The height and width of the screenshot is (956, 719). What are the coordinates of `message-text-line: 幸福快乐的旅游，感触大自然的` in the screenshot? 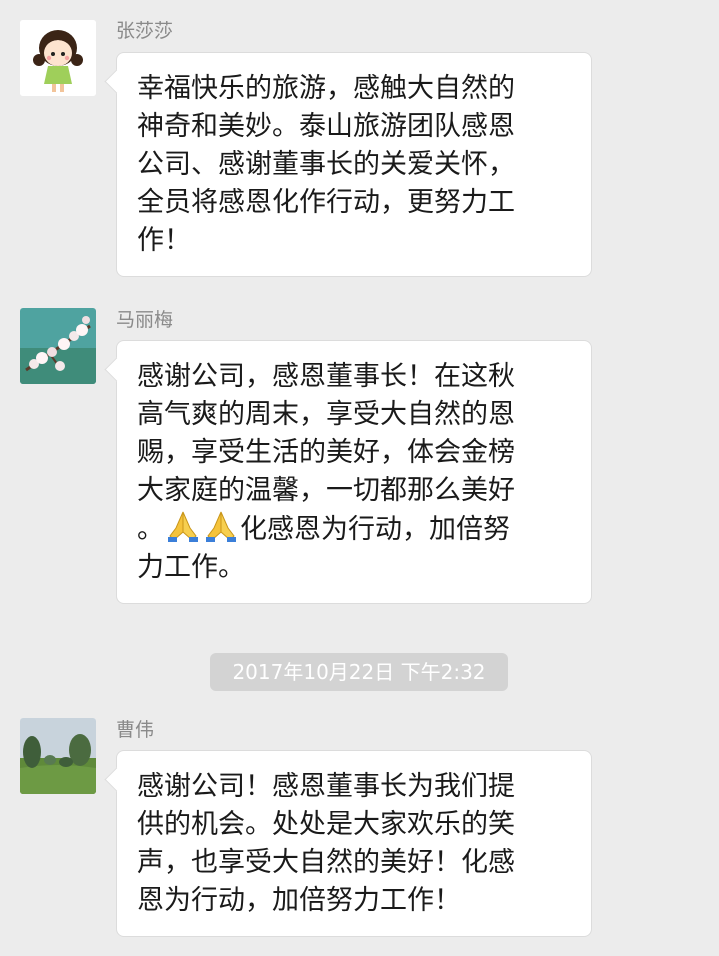 It's located at (326, 88).